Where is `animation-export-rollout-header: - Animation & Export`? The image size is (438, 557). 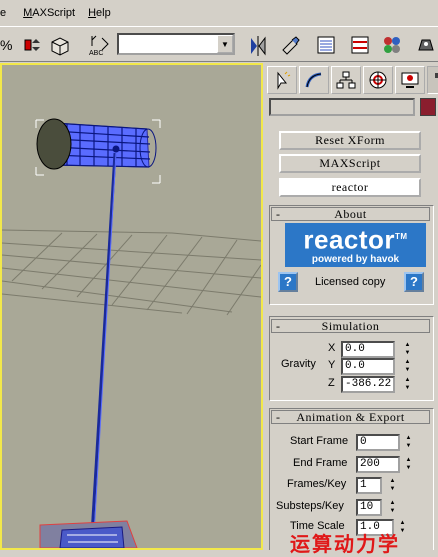 animation-export-rollout-header: - Animation & Export is located at coordinates (350, 417).